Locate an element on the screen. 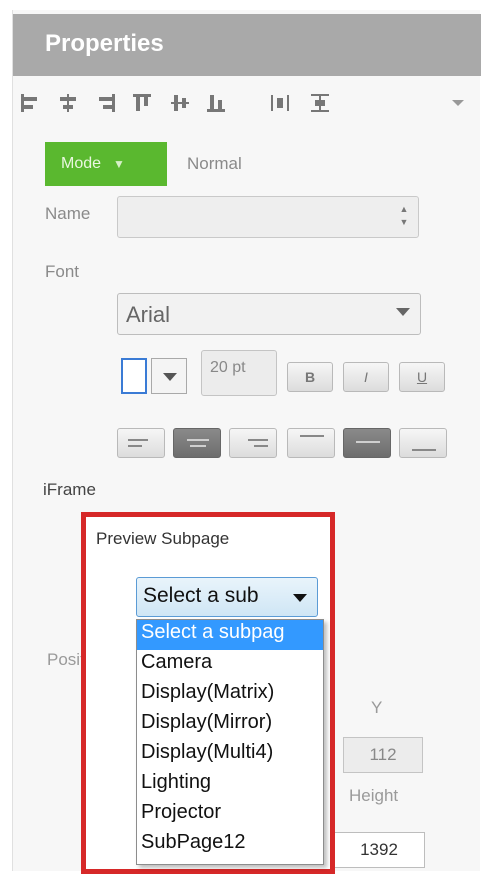  italic-button: I is located at coordinates (366, 377).